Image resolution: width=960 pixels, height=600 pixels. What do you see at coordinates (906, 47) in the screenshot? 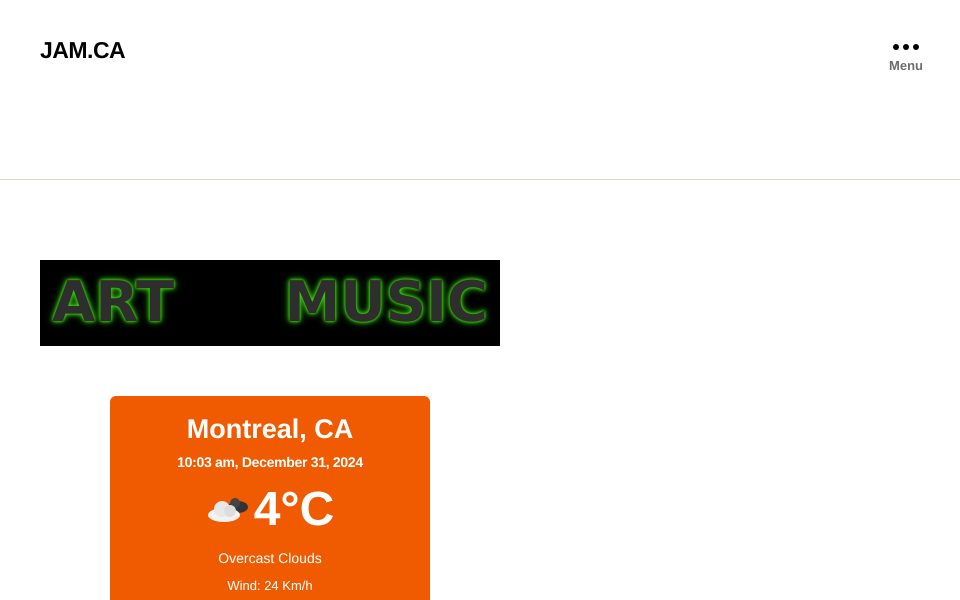
I see `menu-icon` at bounding box center [906, 47].